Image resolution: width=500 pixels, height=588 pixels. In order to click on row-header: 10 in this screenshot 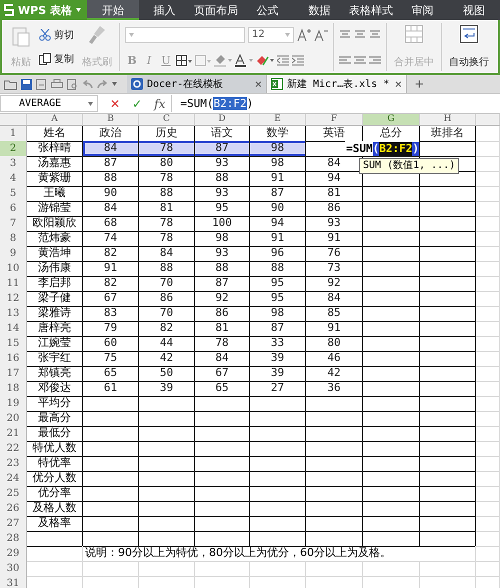, I will do `click(13, 269)`.